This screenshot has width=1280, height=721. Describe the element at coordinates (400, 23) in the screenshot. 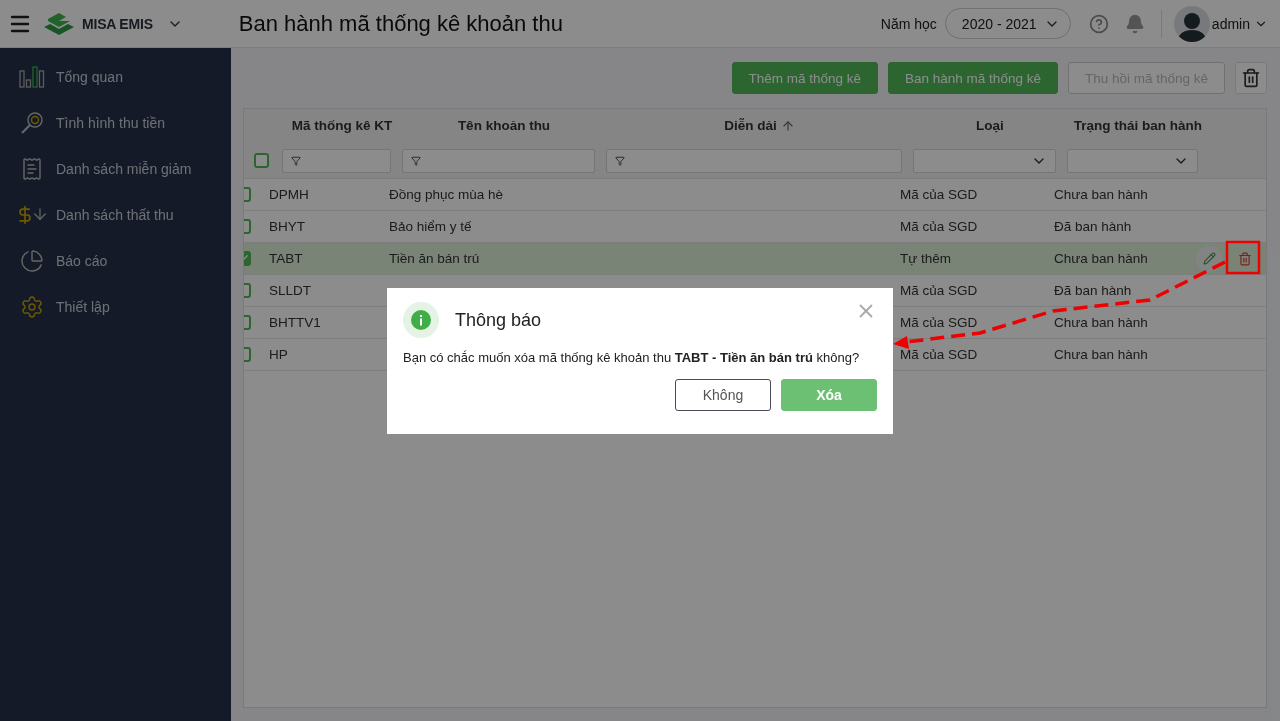

I see `page-title: Ban hành mã thống kê khoản thu` at that location.